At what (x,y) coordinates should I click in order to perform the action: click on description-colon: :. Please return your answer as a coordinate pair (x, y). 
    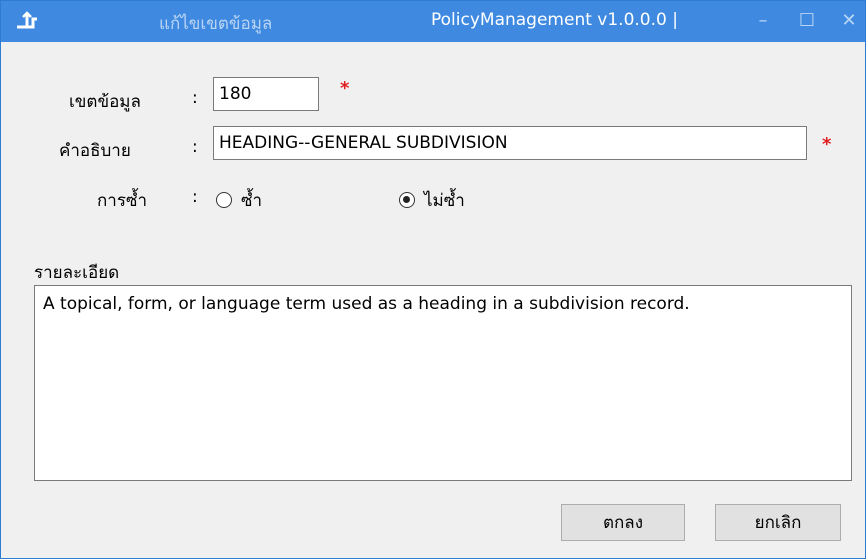
    Looking at the image, I should click on (195, 147).